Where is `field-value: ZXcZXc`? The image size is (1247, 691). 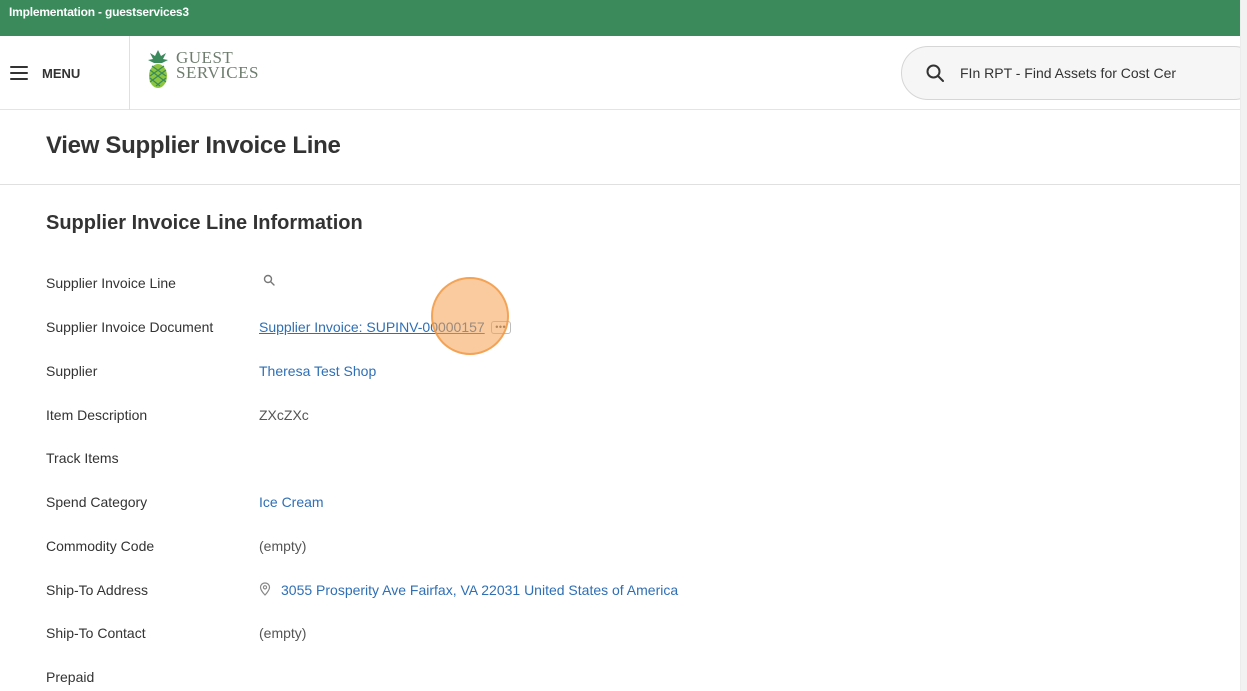
field-value: ZXcZXc is located at coordinates (284, 415).